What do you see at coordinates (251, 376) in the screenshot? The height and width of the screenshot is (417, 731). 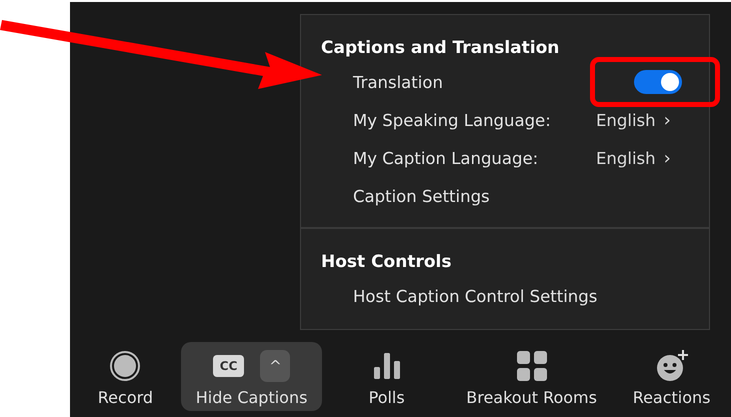 I see `toolbar-button: CC ^ Hide Captions` at bounding box center [251, 376].